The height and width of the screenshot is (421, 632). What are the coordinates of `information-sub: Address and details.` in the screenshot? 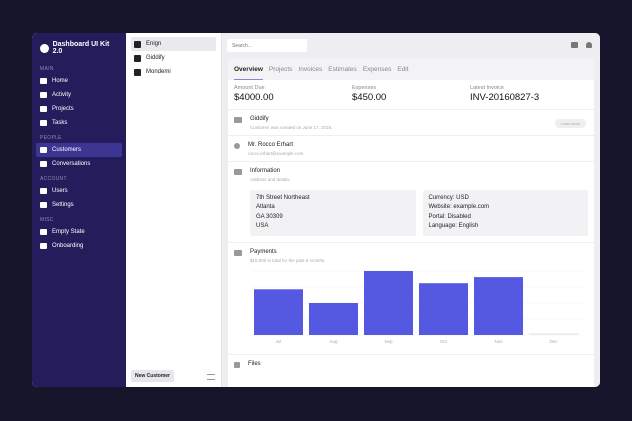 It's located at (270, 179).